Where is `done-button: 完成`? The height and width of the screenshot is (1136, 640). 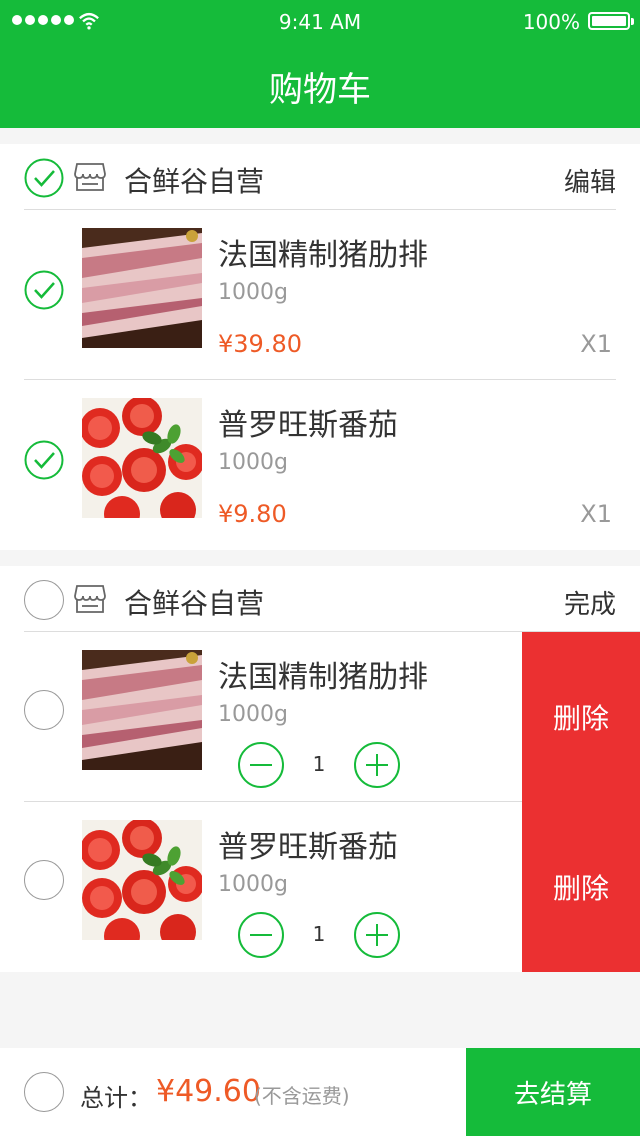
done-button: 完成 is located at coordinates (590, 602).